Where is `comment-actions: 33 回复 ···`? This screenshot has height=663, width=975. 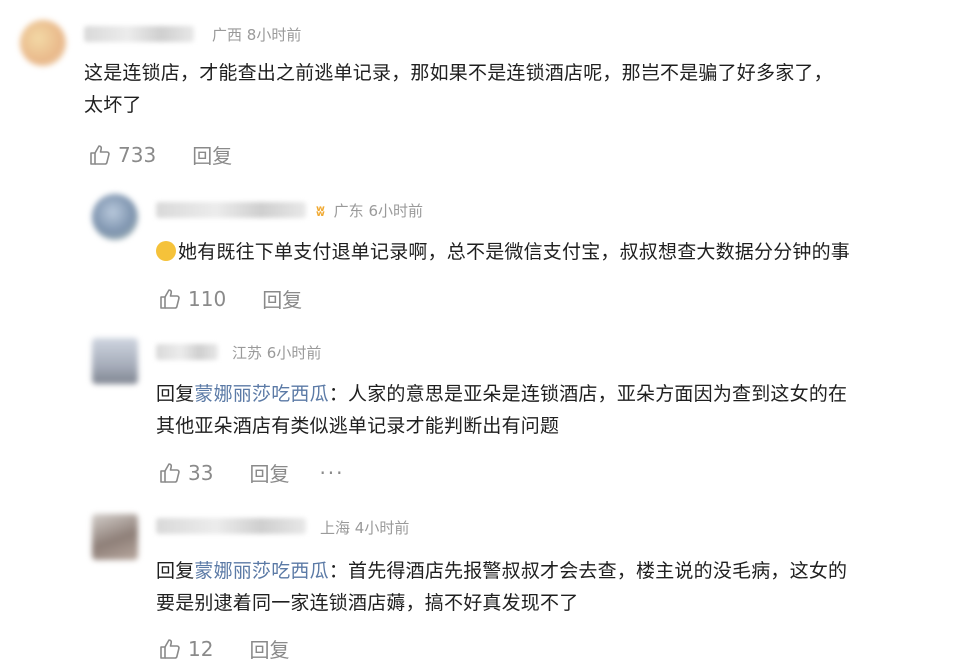 comment-actions: 33 回复 ··· is located at coordinates (251, 472).